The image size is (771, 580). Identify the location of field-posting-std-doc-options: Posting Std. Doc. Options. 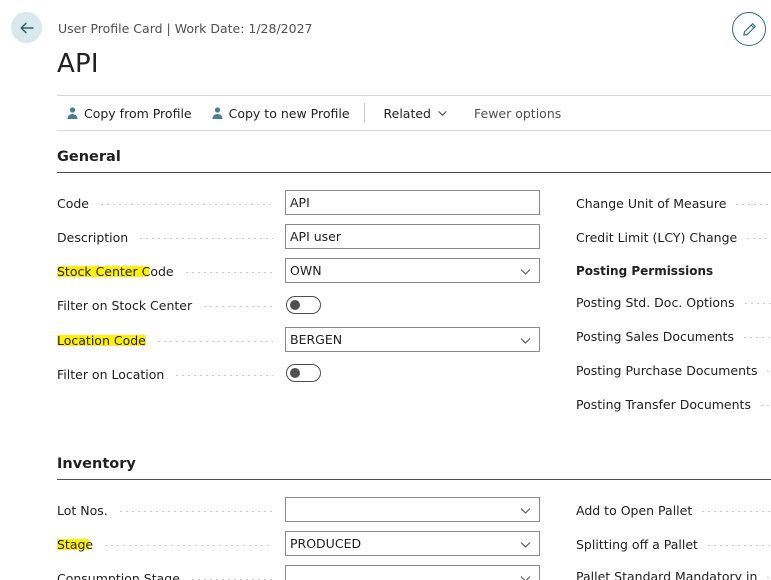
(673, 302).